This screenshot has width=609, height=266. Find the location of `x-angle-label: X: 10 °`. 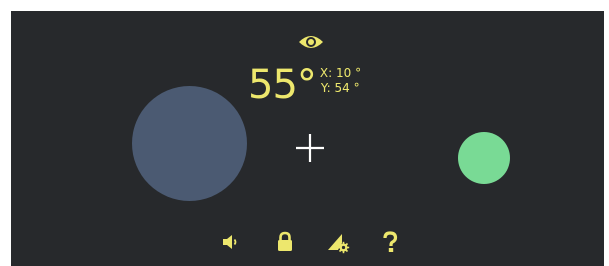

x-angle-label: X: 10 ° is located at coordinates (340, 73).